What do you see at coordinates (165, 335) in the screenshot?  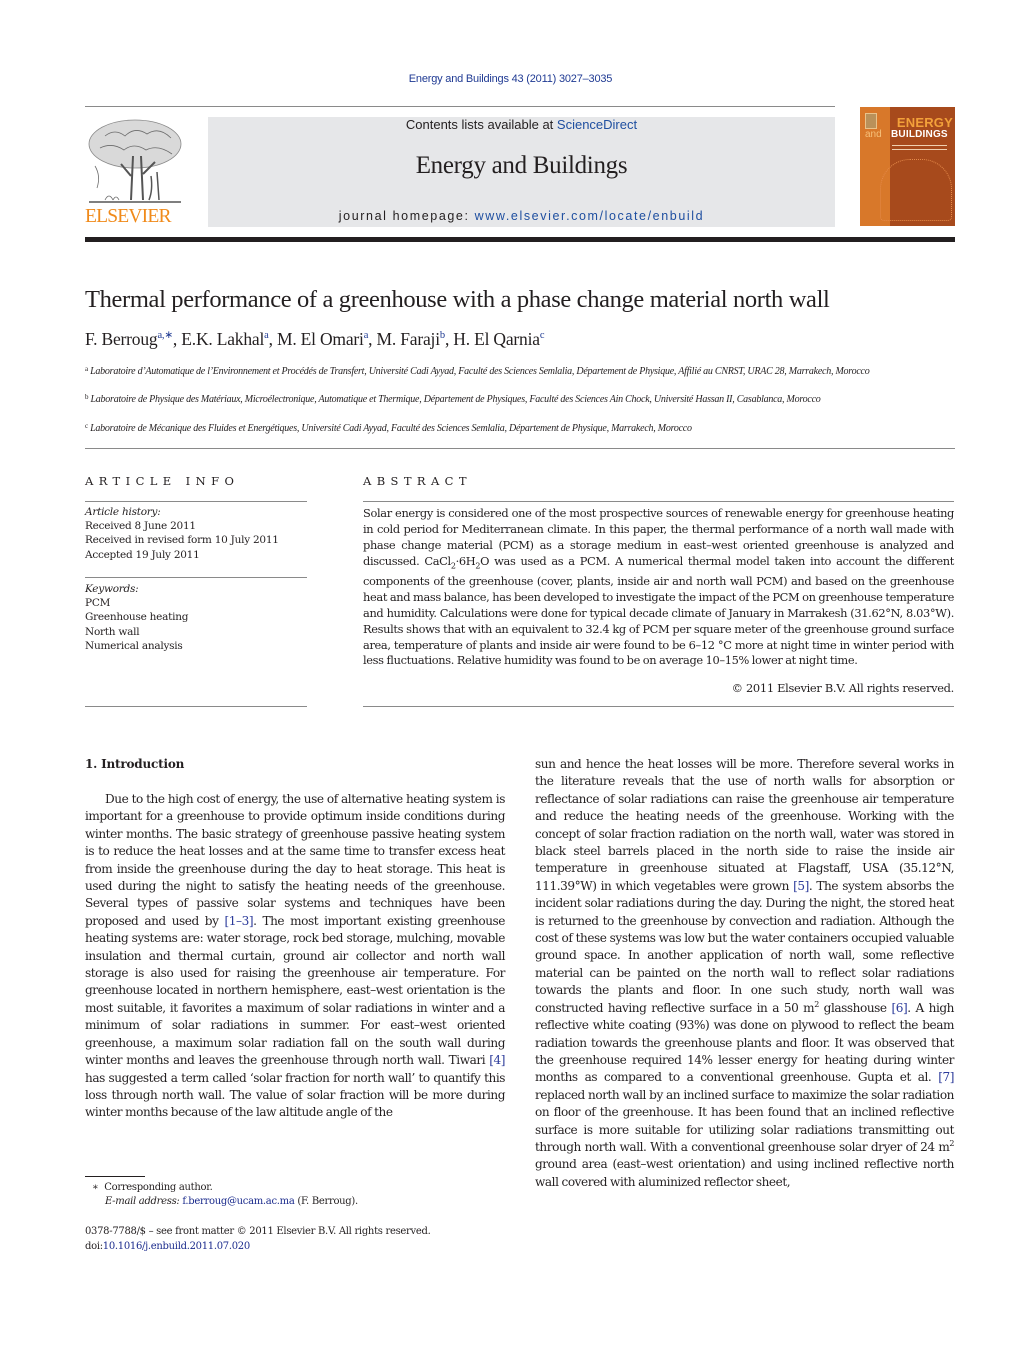 I see `author-affiliation-mark: a,∗` at bounding box center [165, 335].